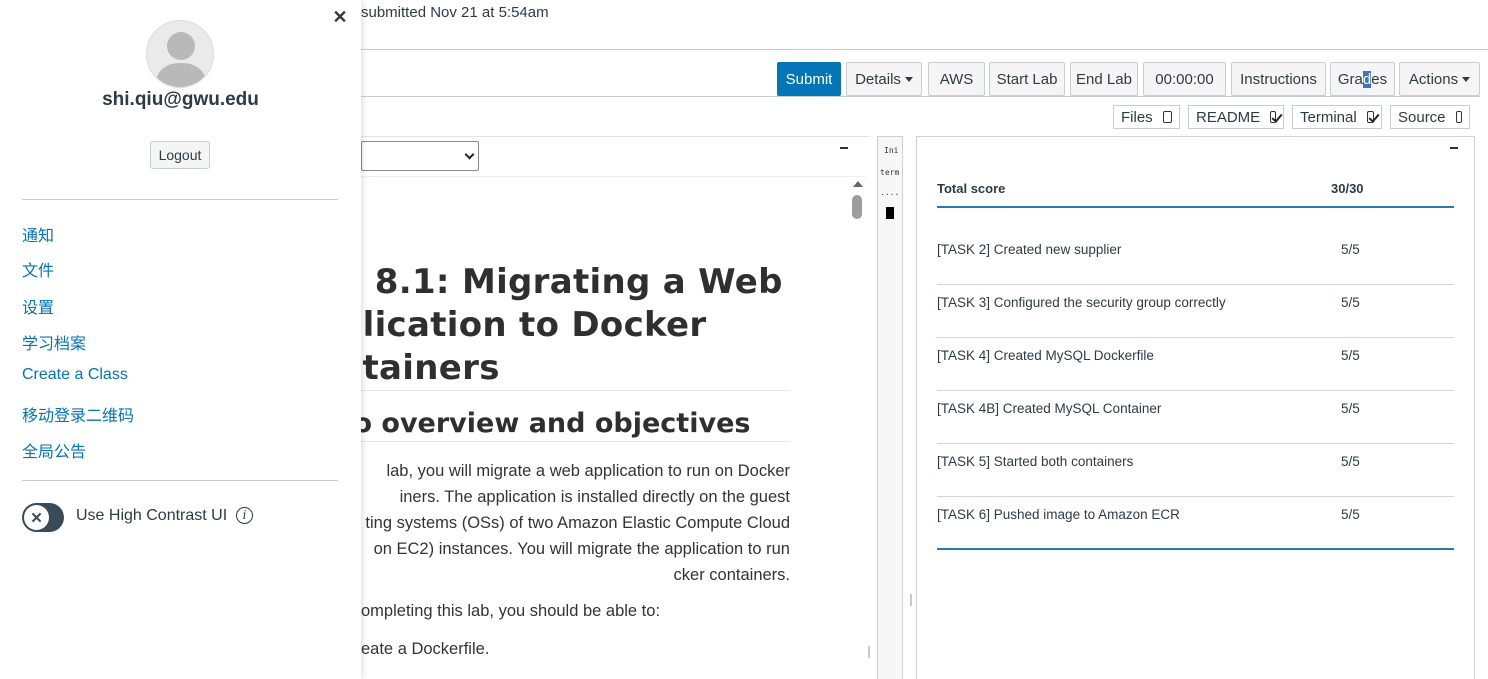 The height and width of the screenshot is (679, 1488). Describe the element at coordinates (244, 515) in the screenshot. I see `info-icon: i` at that location.